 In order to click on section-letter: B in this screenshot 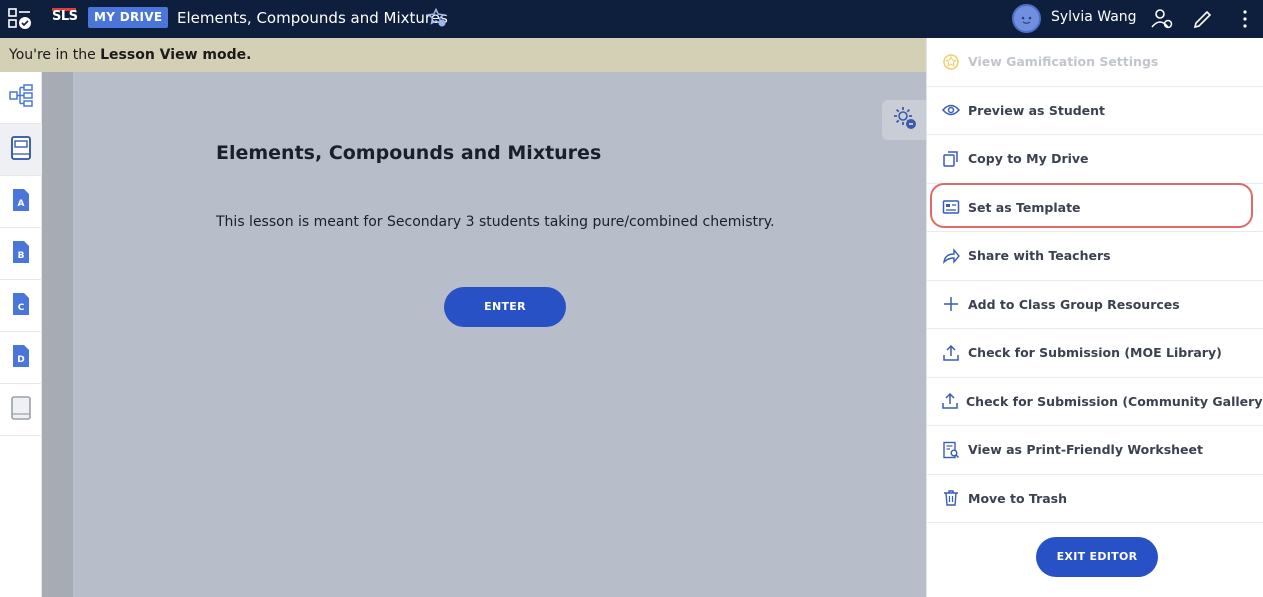, I will do `click(21, 256)`.